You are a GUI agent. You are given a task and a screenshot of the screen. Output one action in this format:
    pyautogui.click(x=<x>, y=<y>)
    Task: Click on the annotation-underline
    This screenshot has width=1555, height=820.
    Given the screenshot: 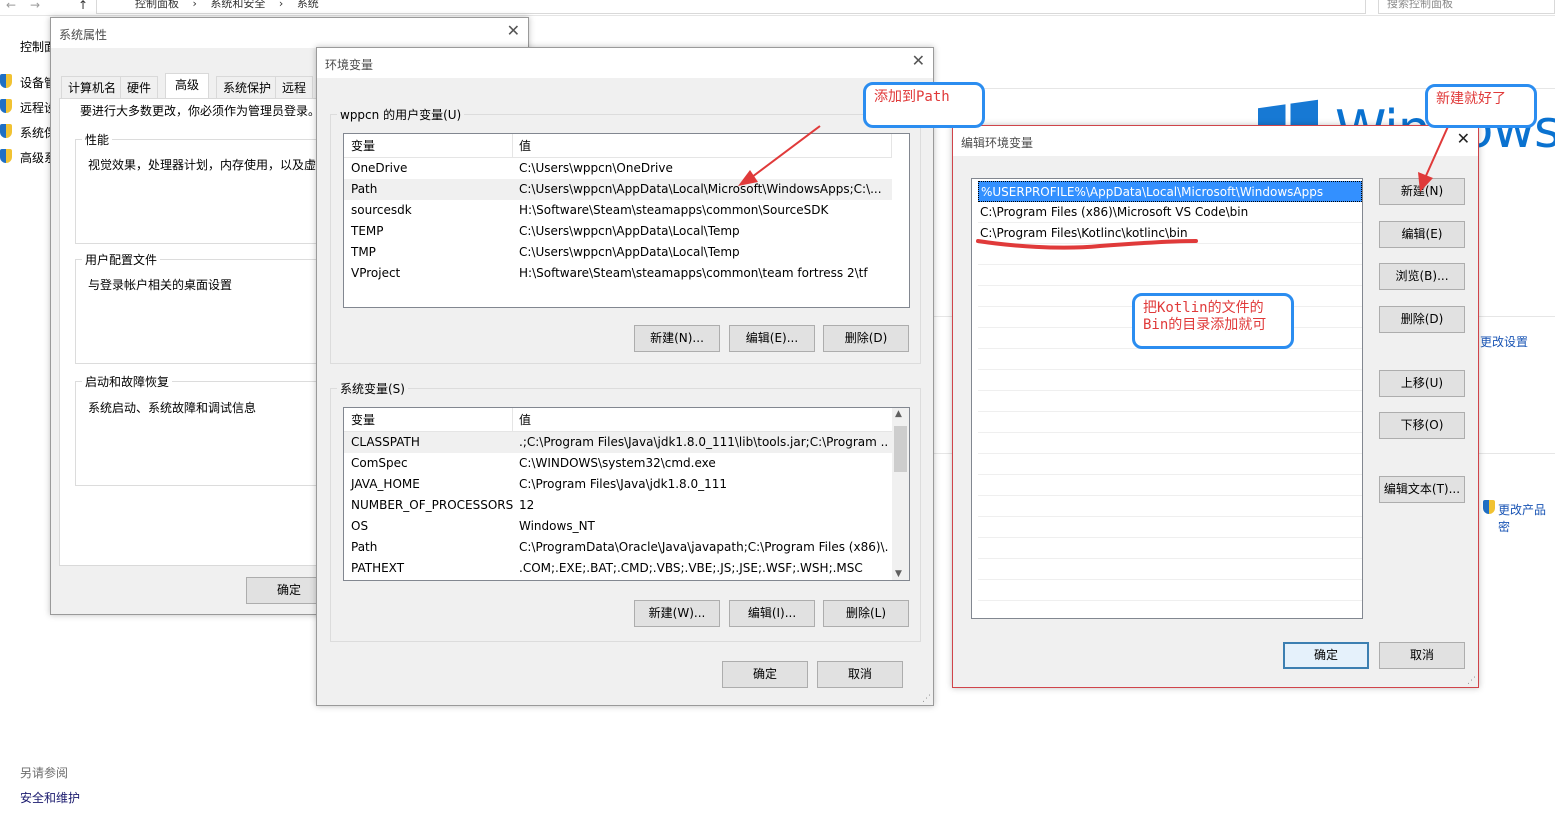 What is the action you would take?
    pyautogui.click(x=1087, y=244)
    